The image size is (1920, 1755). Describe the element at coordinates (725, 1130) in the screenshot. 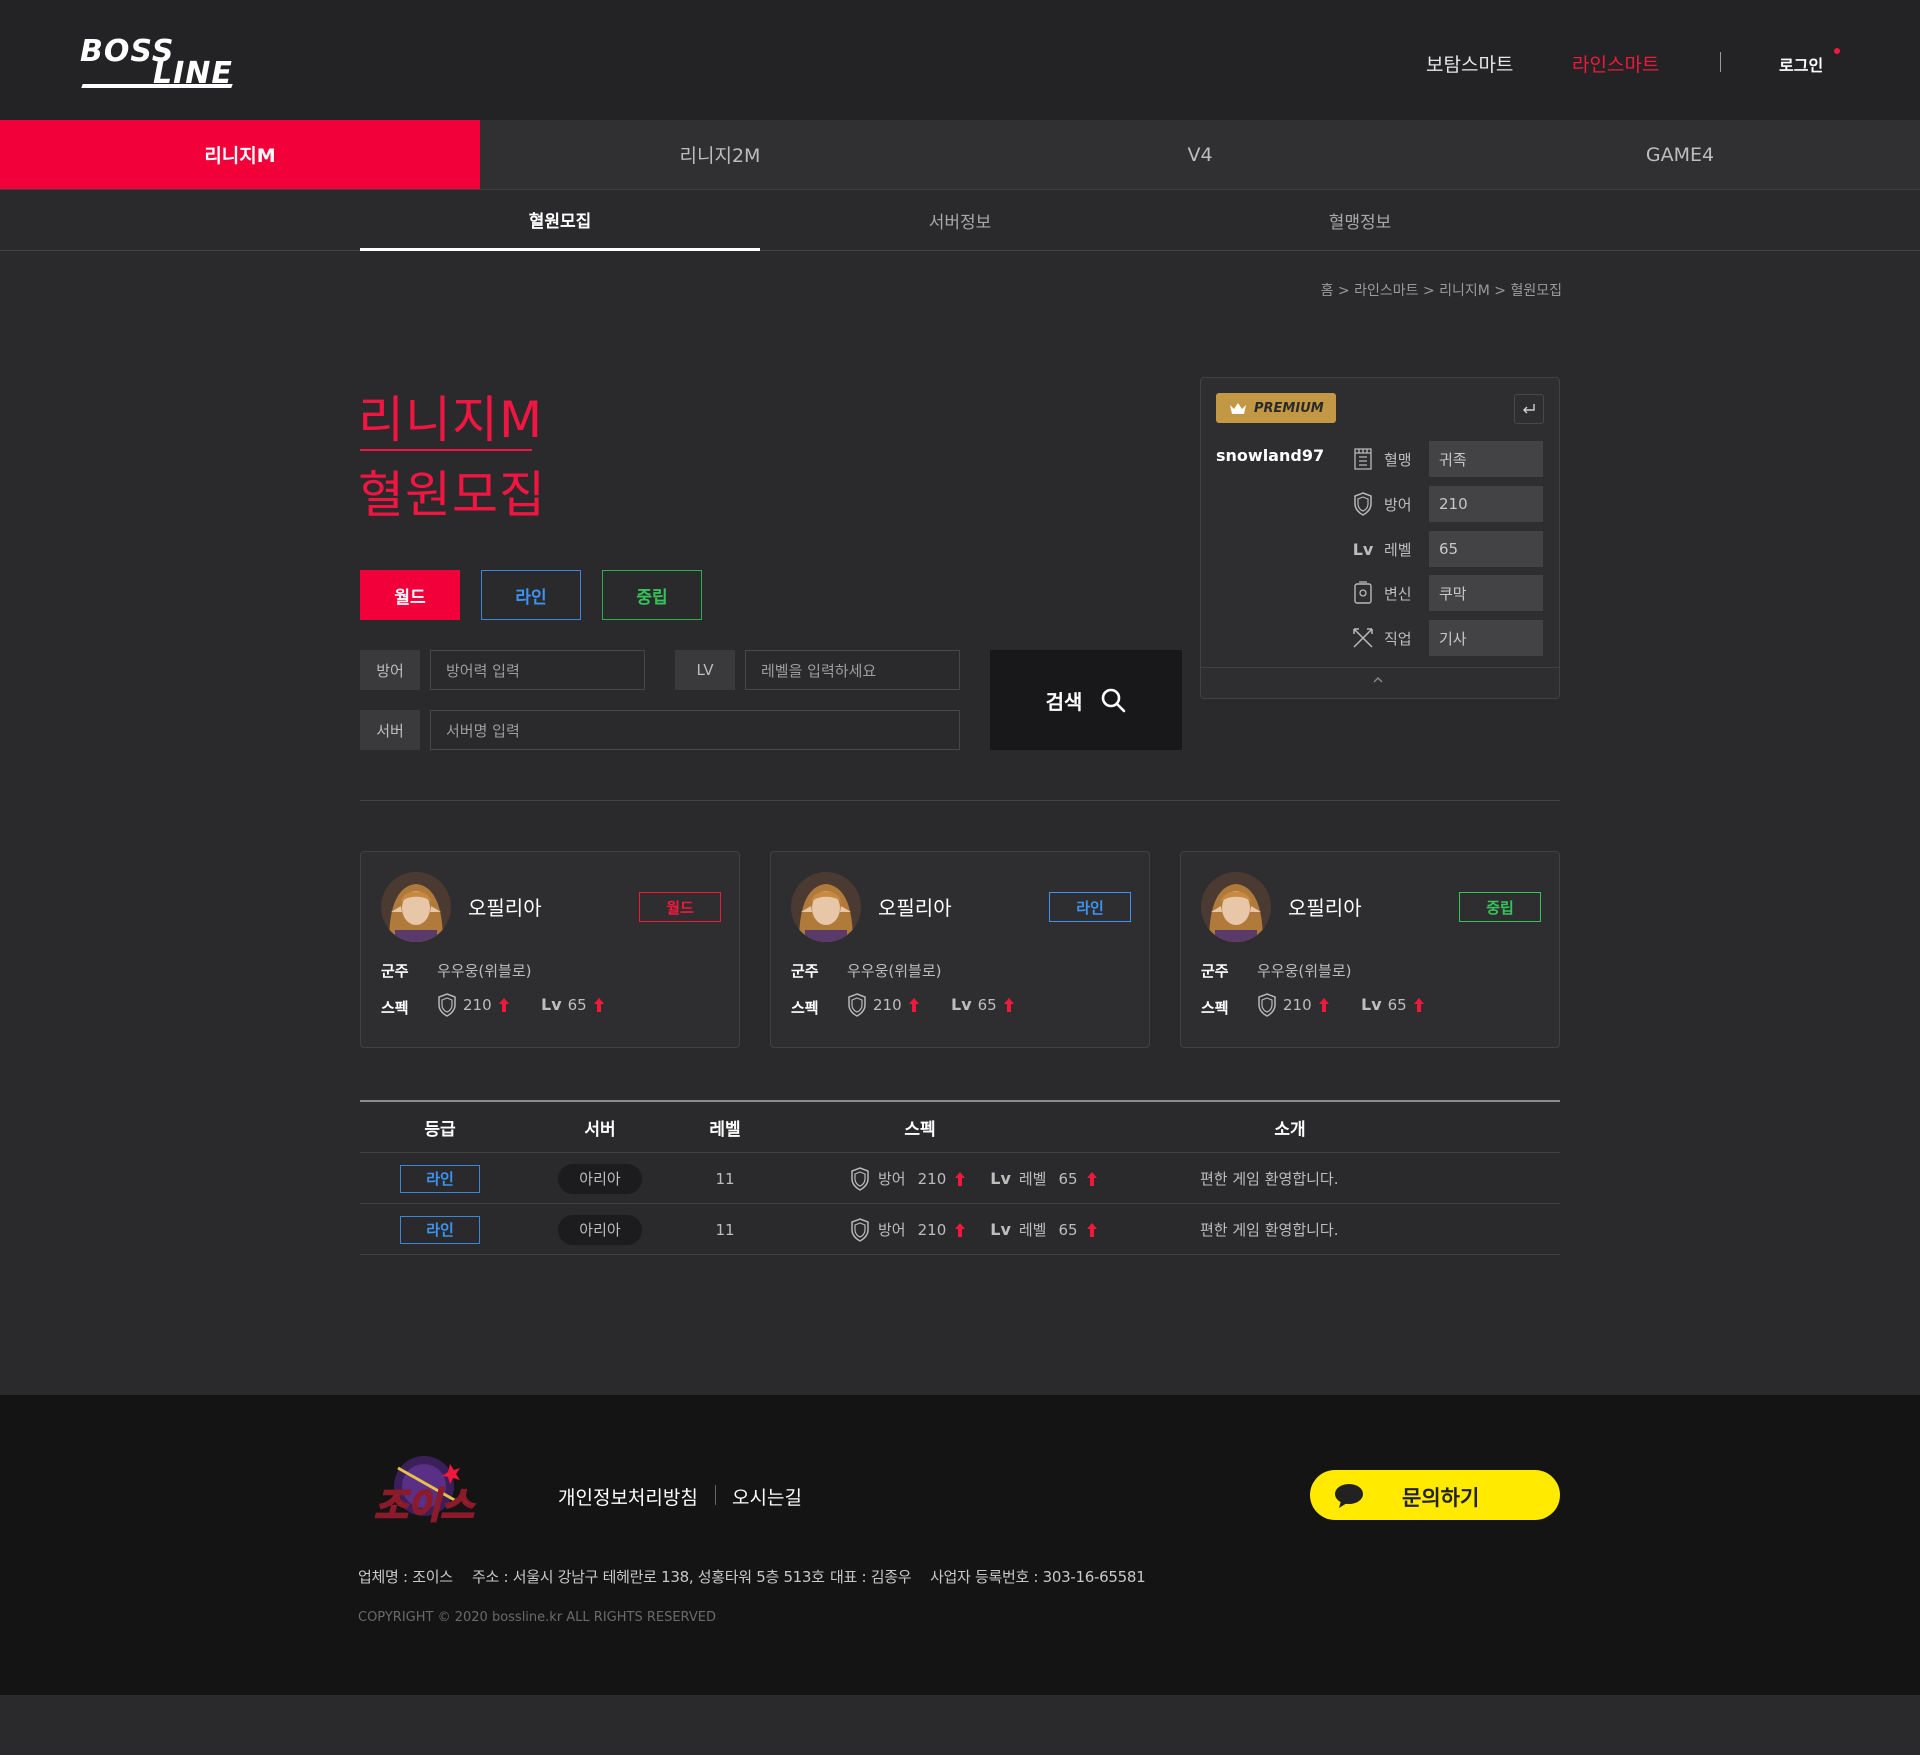

I see `col-level: 레벨` at that location.